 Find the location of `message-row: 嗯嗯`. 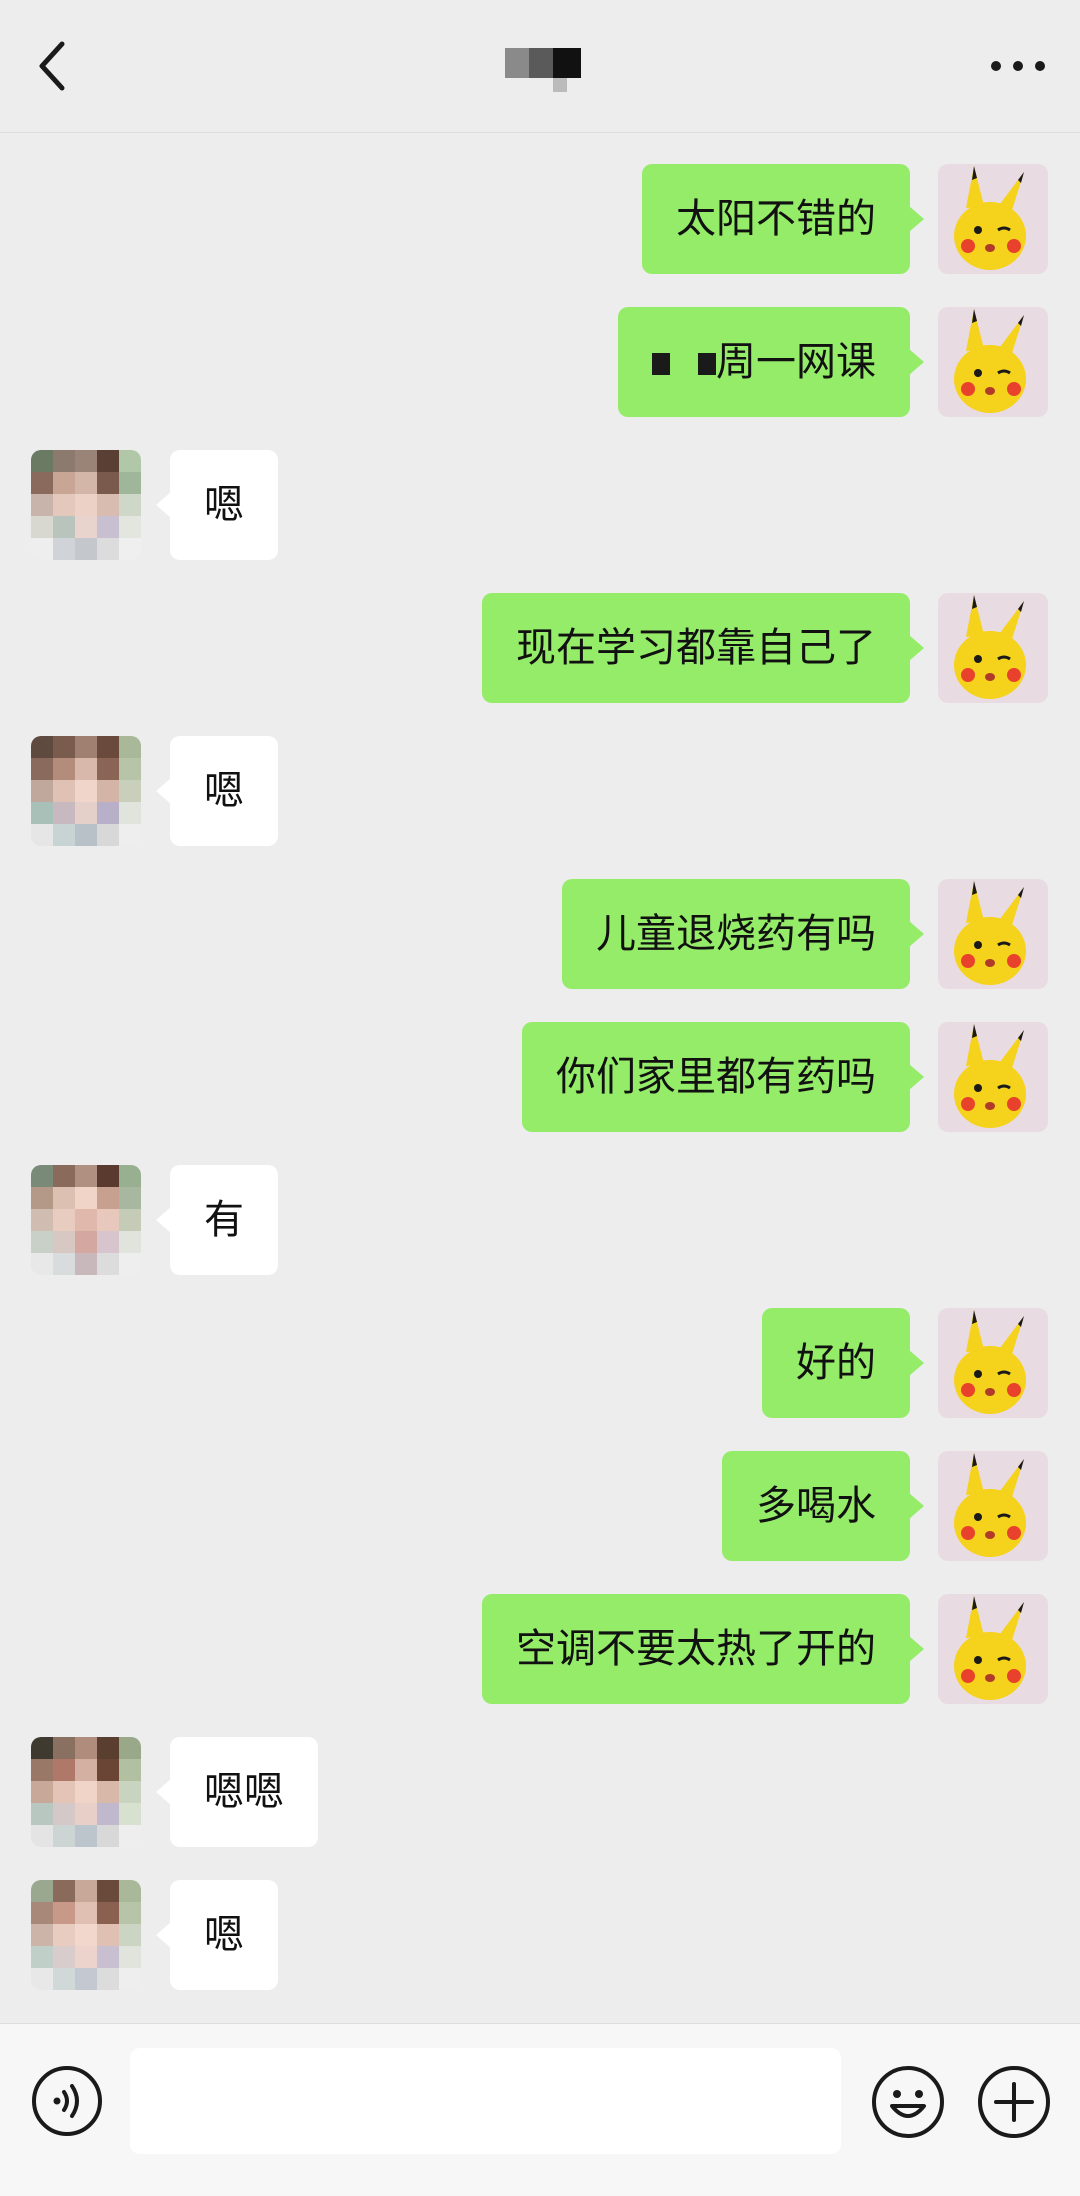

message-row: 嗯嗯 is located at coordinates (540, 1792).